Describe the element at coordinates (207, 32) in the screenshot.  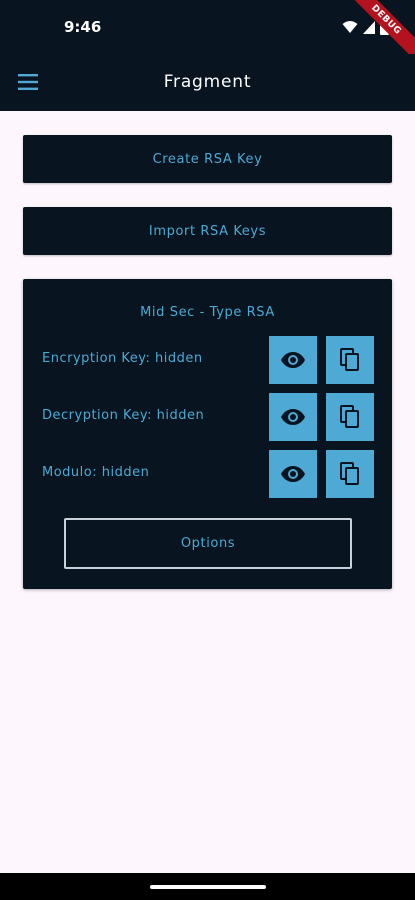
I see `status-bar: 9:46 DEBUG` at that location.